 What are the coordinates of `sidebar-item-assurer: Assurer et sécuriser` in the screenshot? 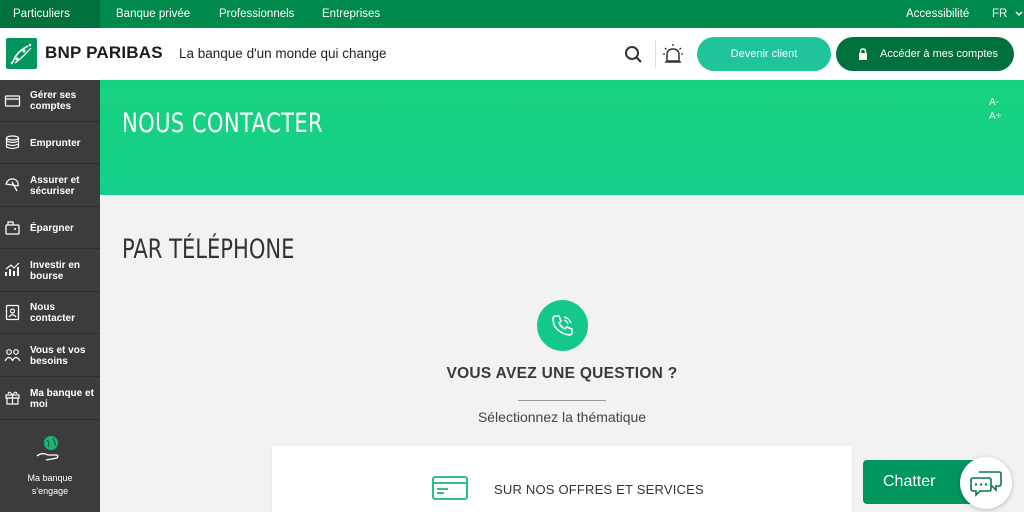 It's located at (50, 185).